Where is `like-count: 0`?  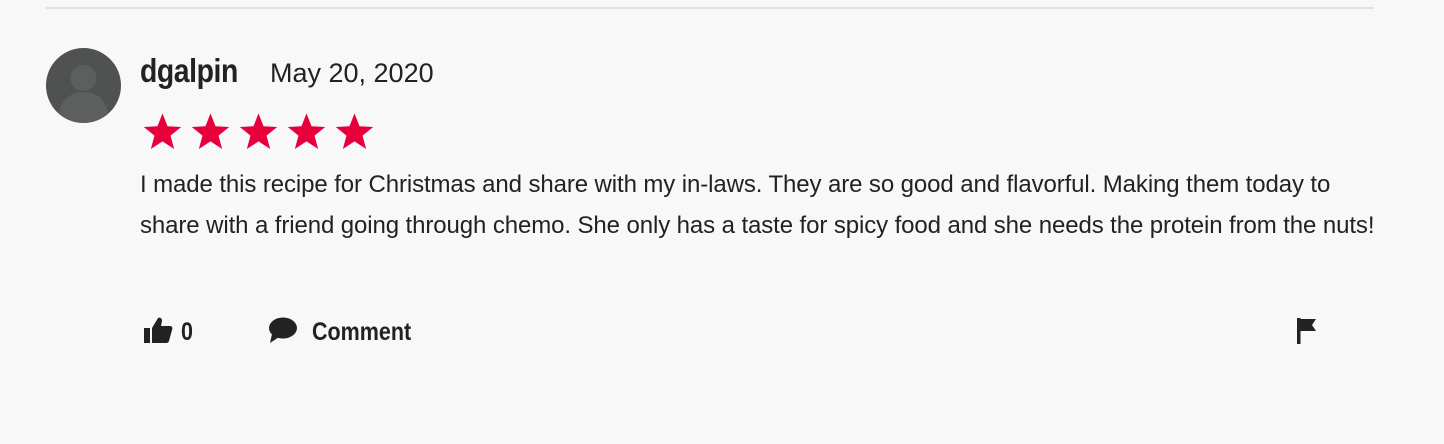 like-count: 0 is located at coordinates (187, 331).